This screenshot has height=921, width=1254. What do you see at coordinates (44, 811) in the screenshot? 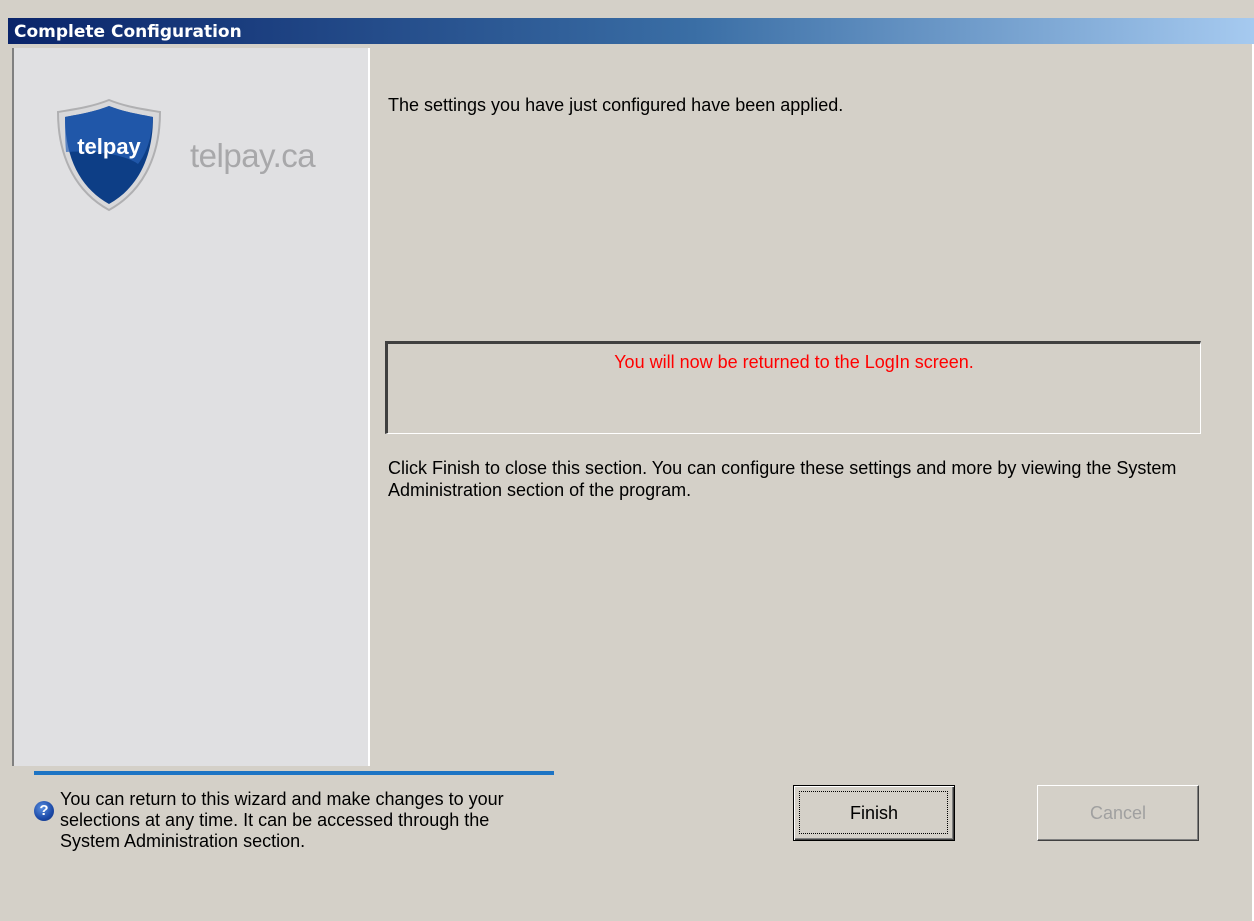
I see `question-icon: ?` at bounding box center [44, 811].